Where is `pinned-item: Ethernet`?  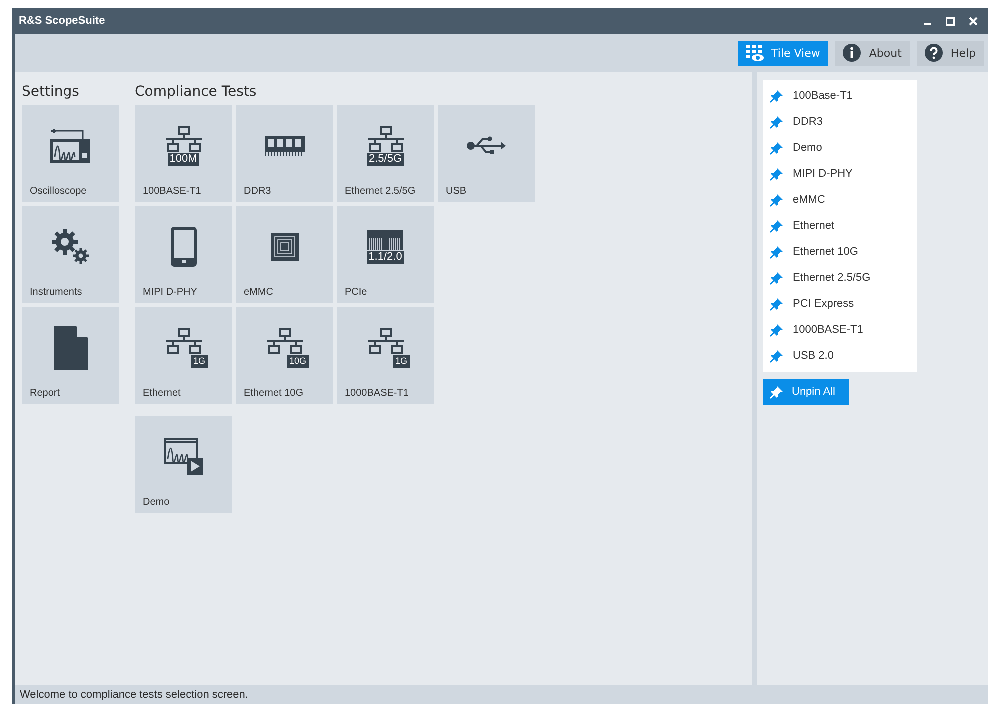
pinned-item: Ethernet is located at coordinates (840, 226).